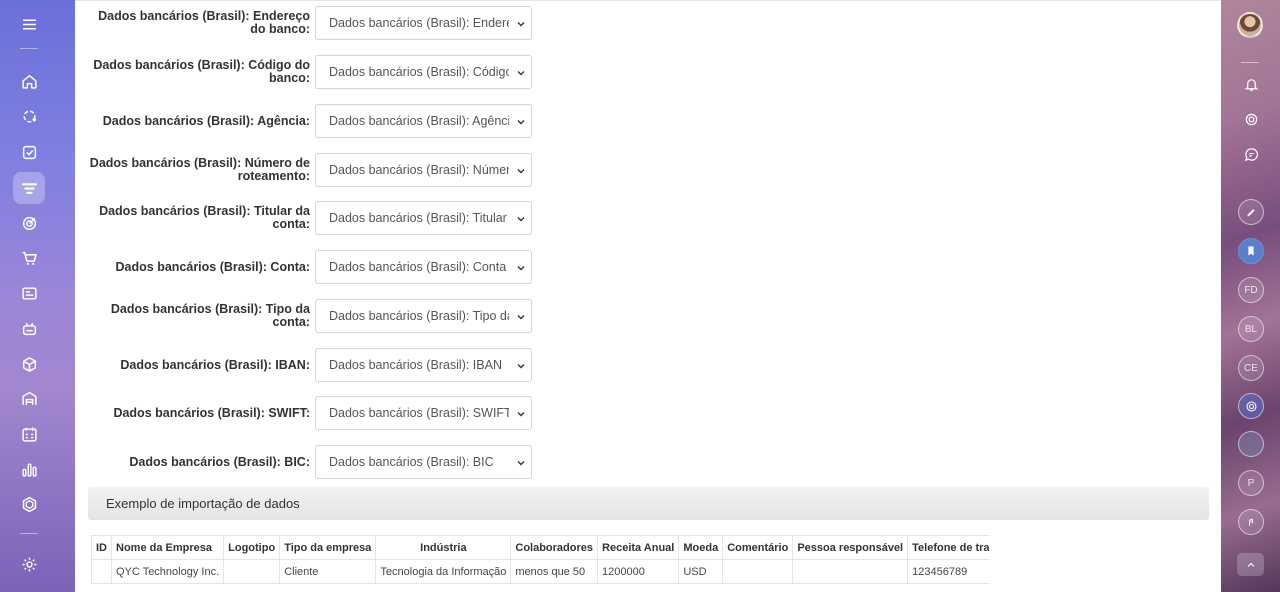 Image resolution: width=1280 pixels, height=592 pixels. I want to click on field-label: Dados bancários (Brasil): BIC:, so click(219, 461).